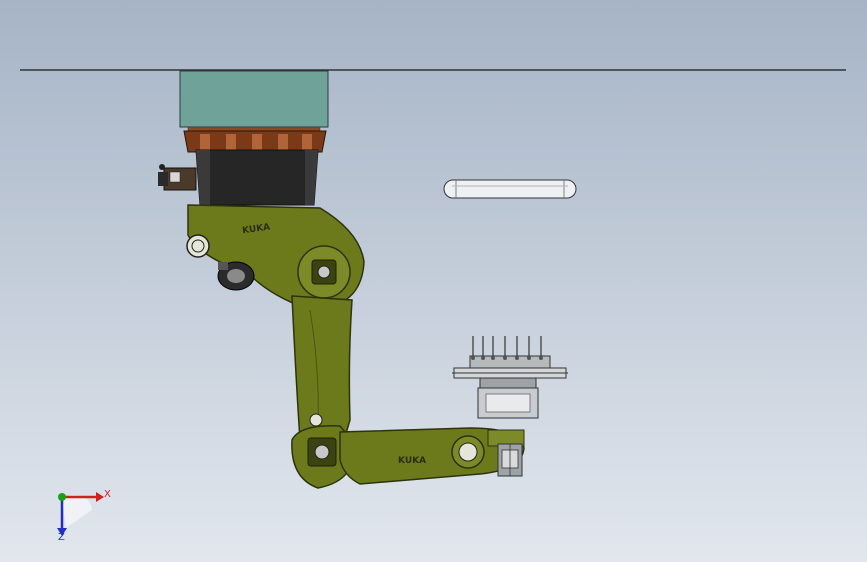  I want to click on robot-rotating-base, so click(257, 177).